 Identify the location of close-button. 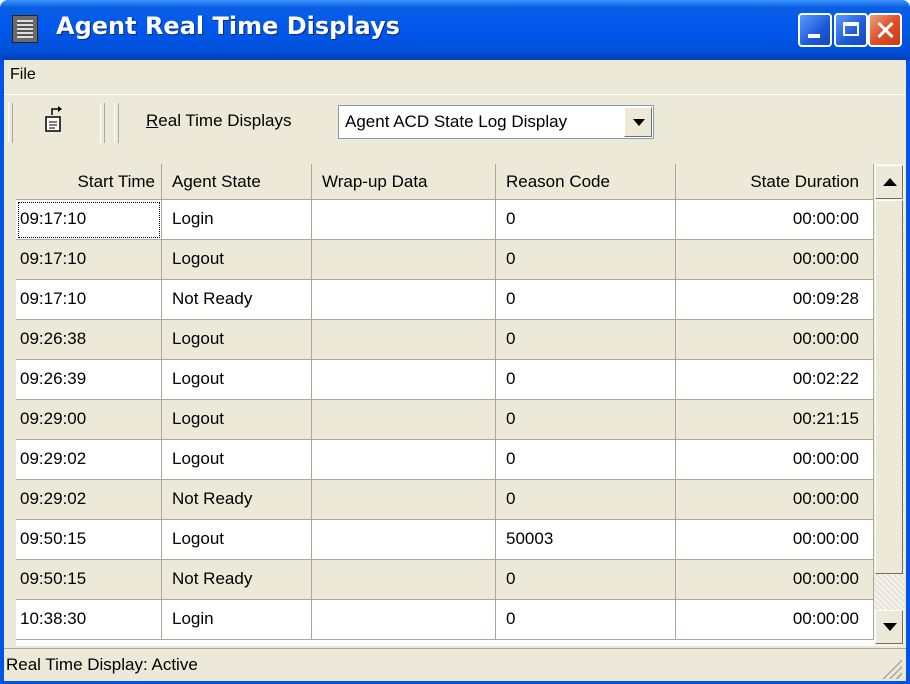
(885, 30).